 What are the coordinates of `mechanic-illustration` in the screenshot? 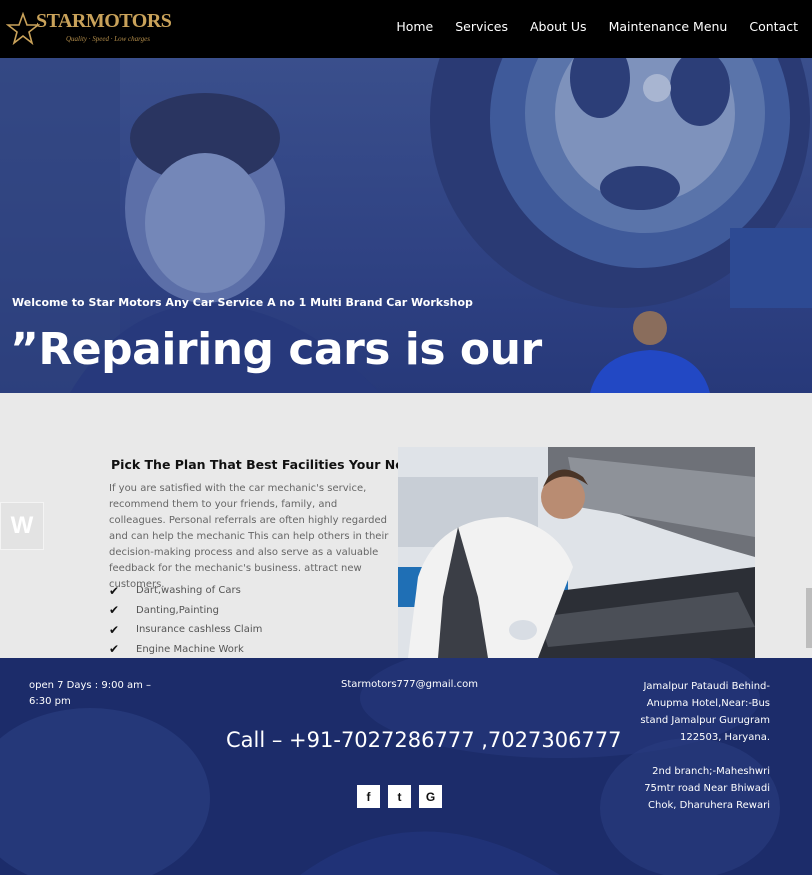 It's located at (576, 552).